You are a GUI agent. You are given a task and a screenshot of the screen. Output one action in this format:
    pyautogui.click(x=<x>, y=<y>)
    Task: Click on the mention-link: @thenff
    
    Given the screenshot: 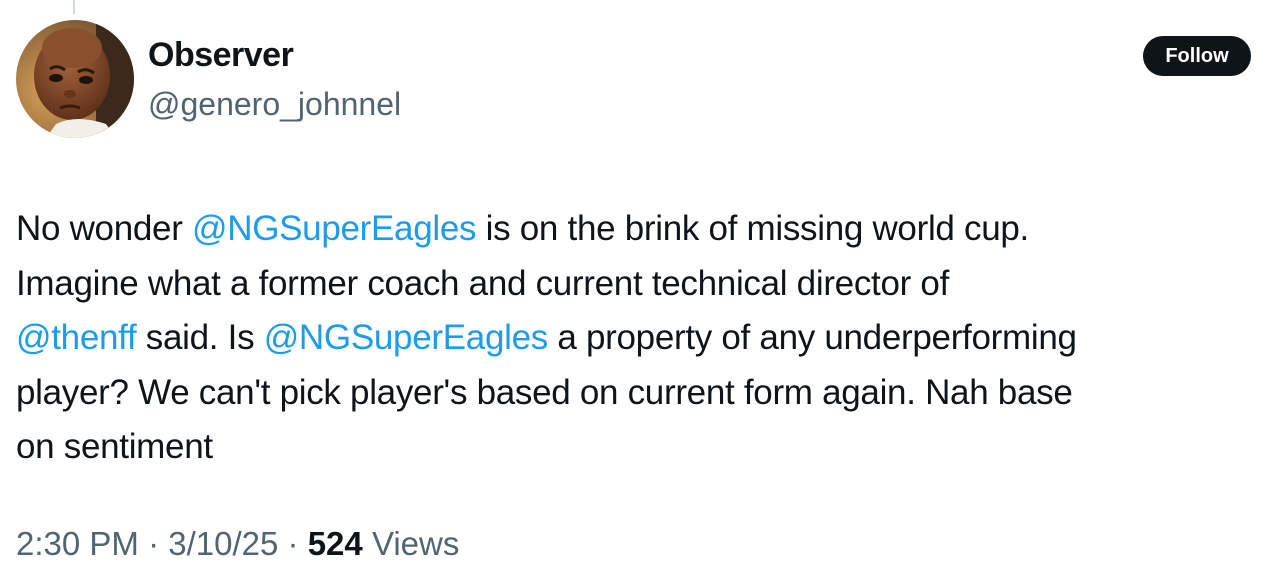 What is the action you would take?
    pyautogui.click(x=76, y=337)
    